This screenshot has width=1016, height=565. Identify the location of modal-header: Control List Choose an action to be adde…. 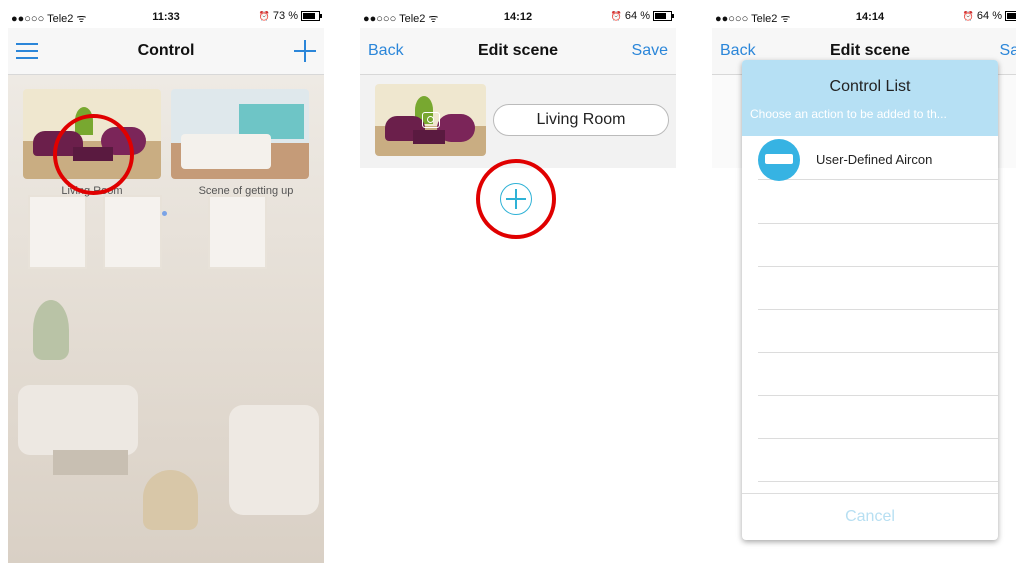
(870, 98).